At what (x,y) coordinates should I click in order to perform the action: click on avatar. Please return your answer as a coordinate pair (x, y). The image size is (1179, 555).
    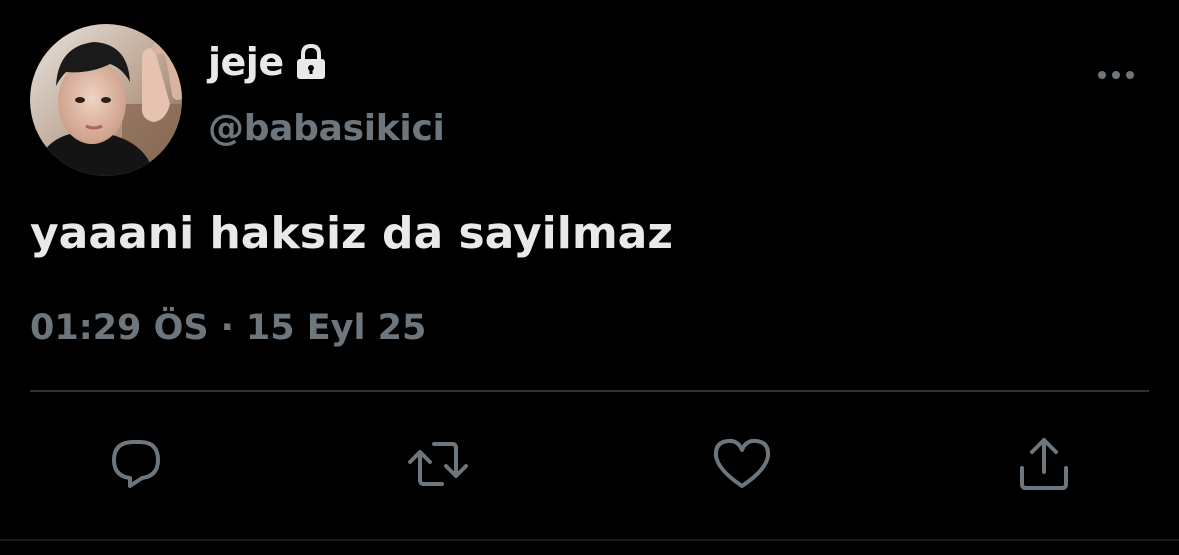
    Looking at the image, I should click on (106, 100).